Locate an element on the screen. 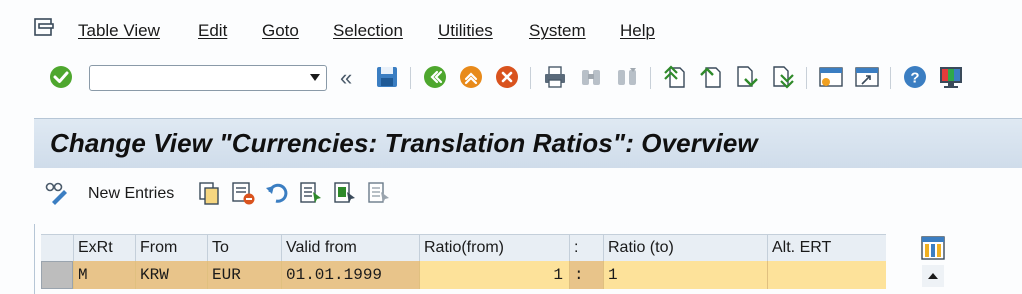  shortcut-icon is located at coordinates (867, 77).